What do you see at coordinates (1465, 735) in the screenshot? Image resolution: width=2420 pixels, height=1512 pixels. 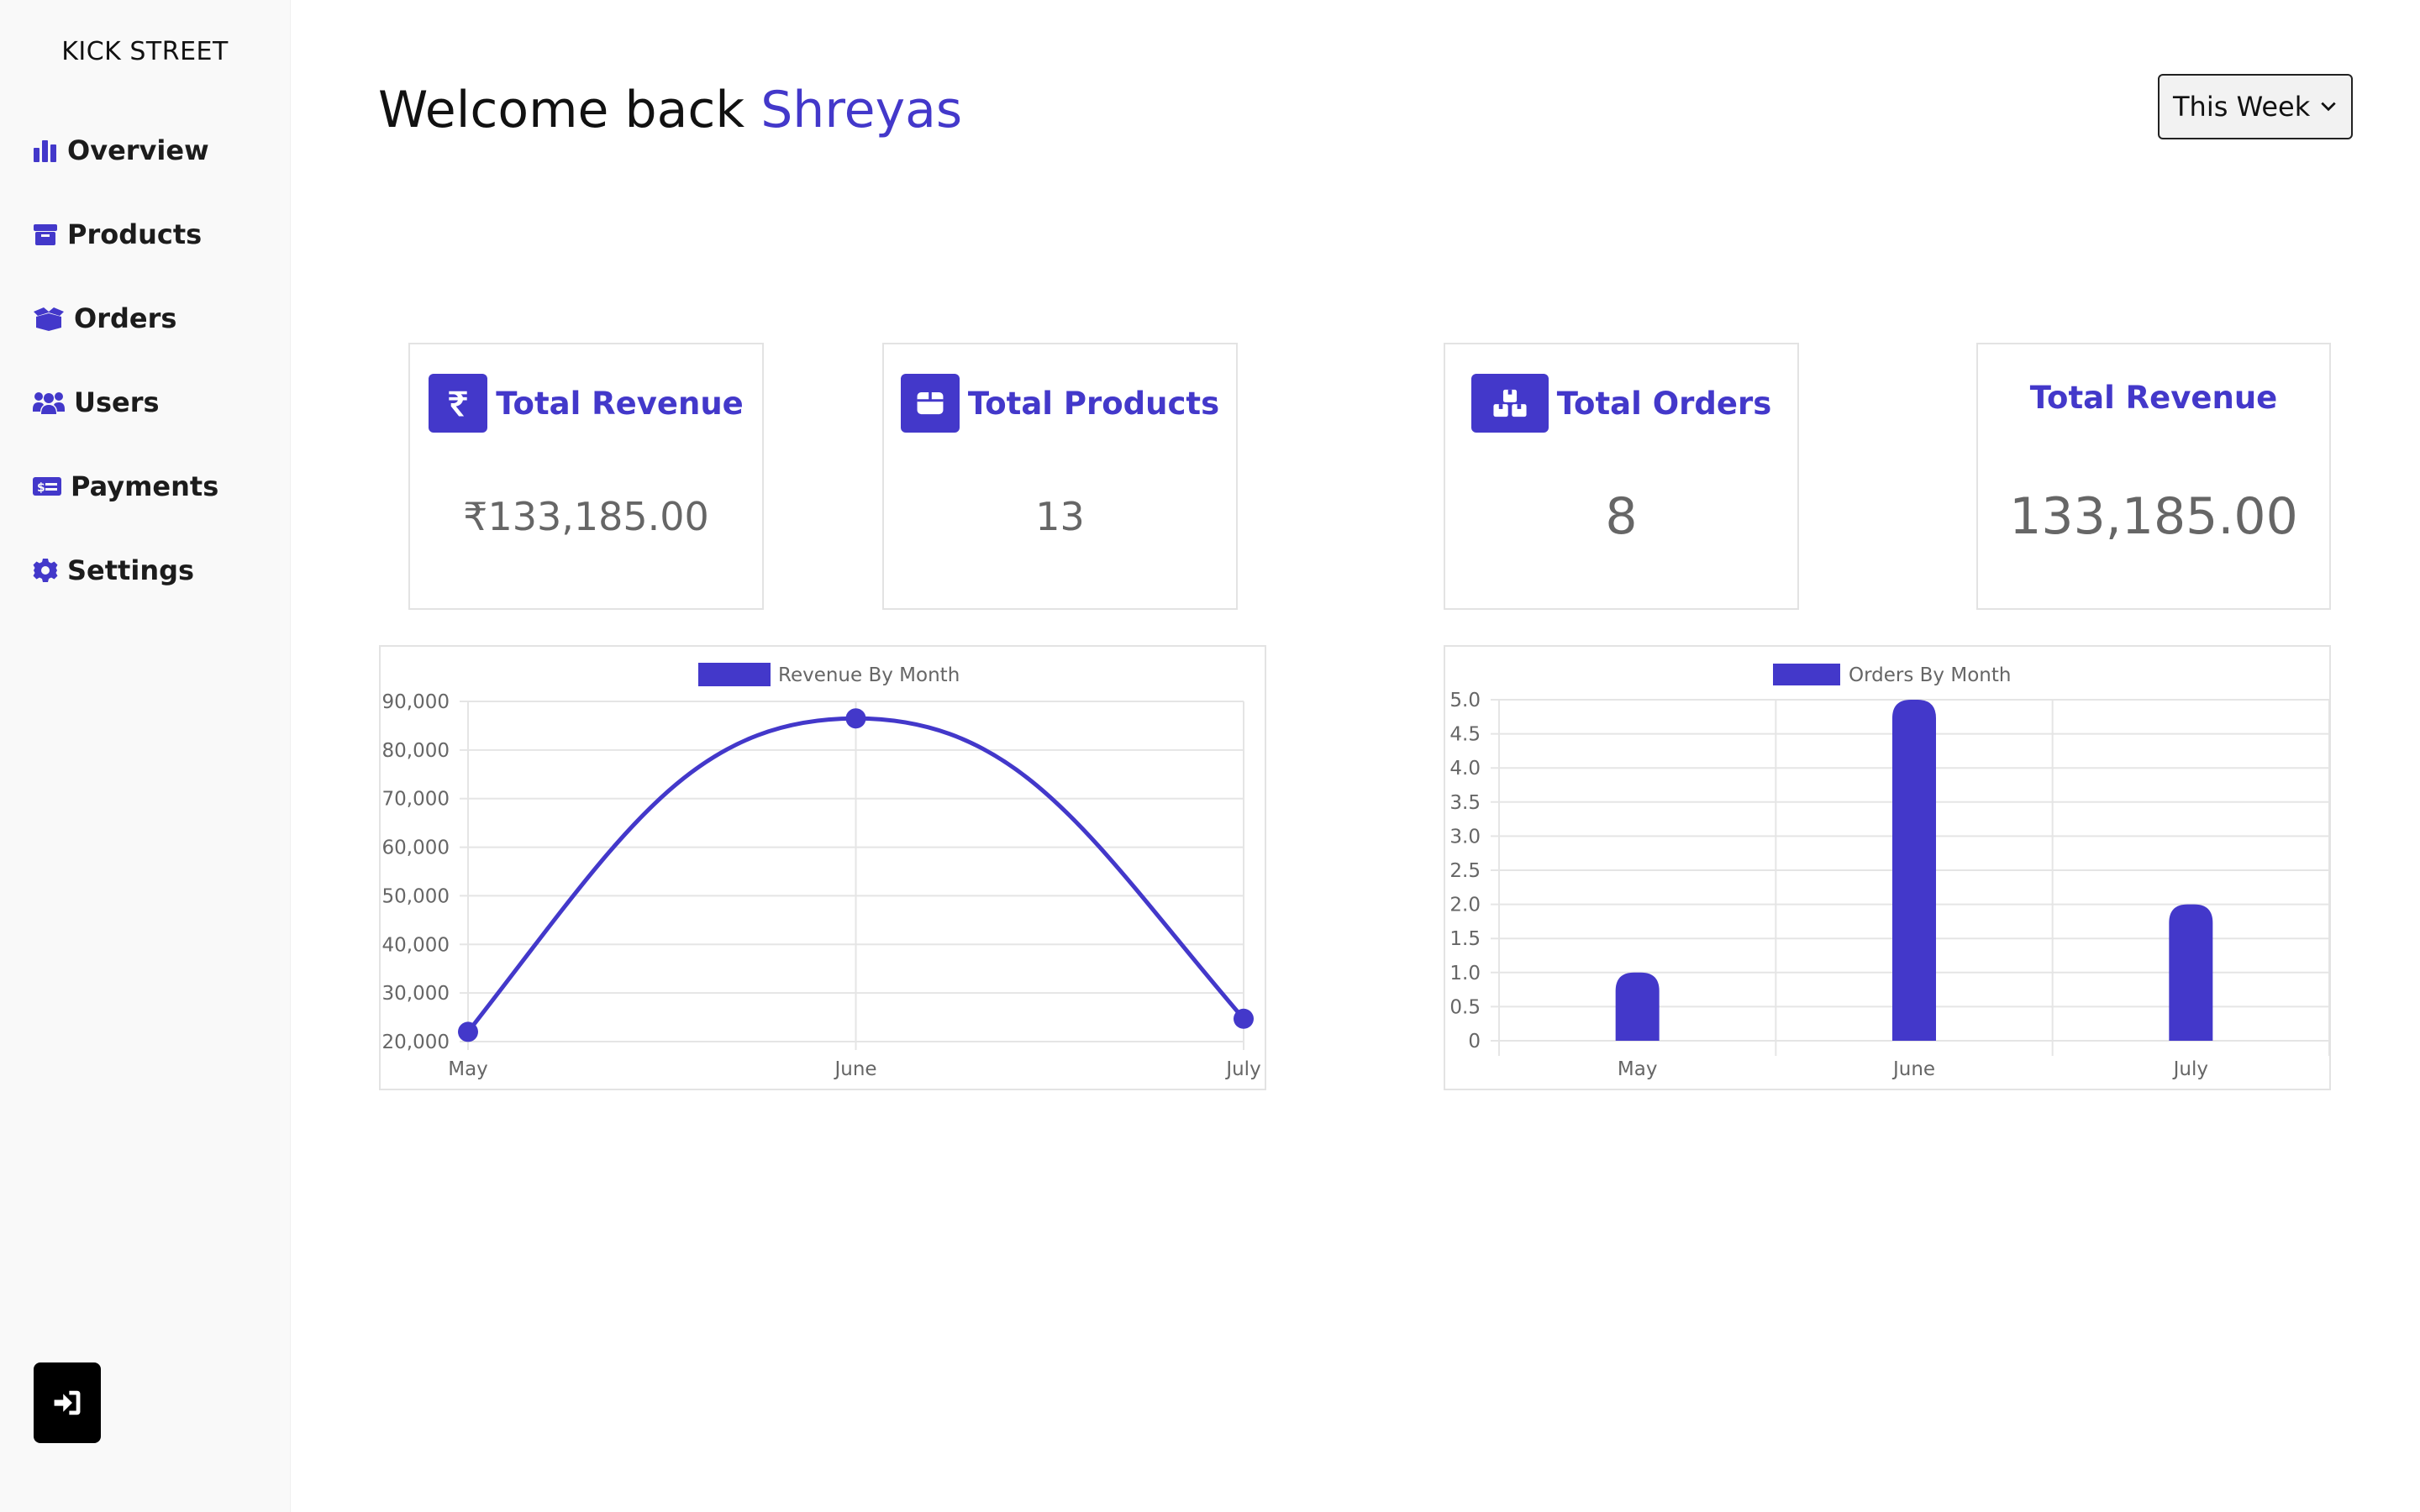 I see `y-tick-label: 4.5` at bounding box center [1465, 735].